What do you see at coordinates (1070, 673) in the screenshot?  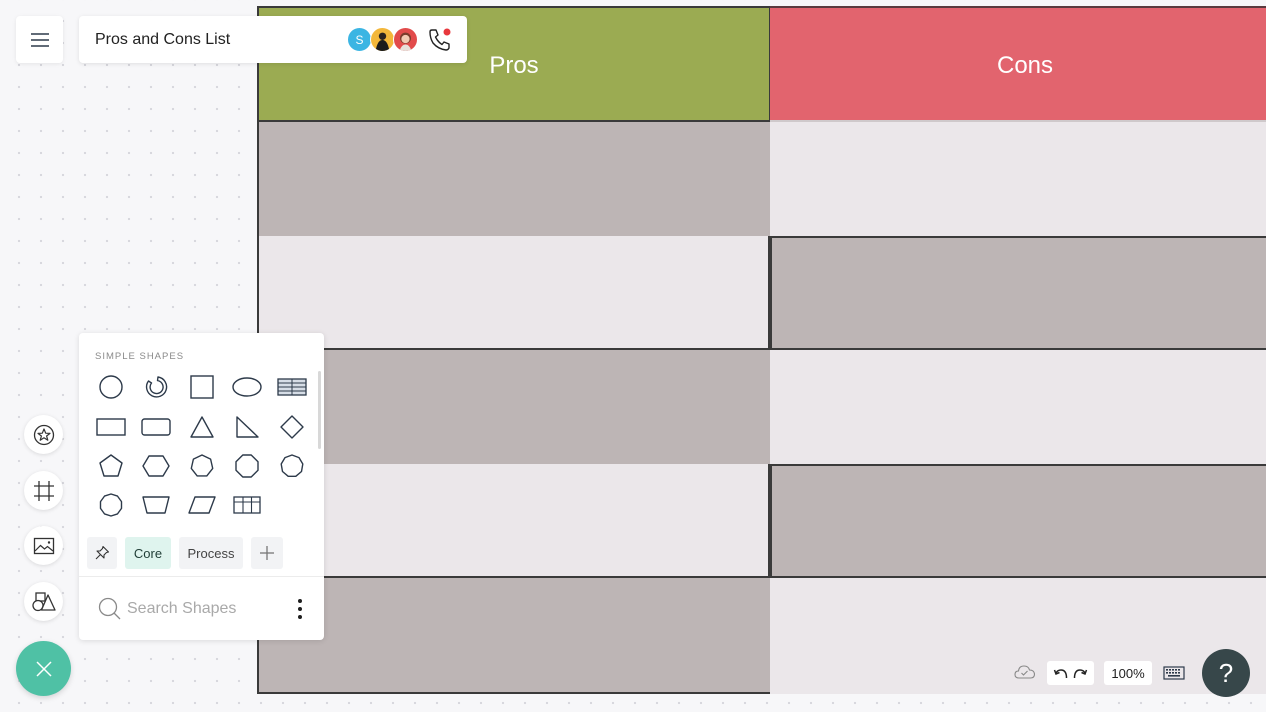 I see `undo-redo-group` at bounding box center [1070, 673].